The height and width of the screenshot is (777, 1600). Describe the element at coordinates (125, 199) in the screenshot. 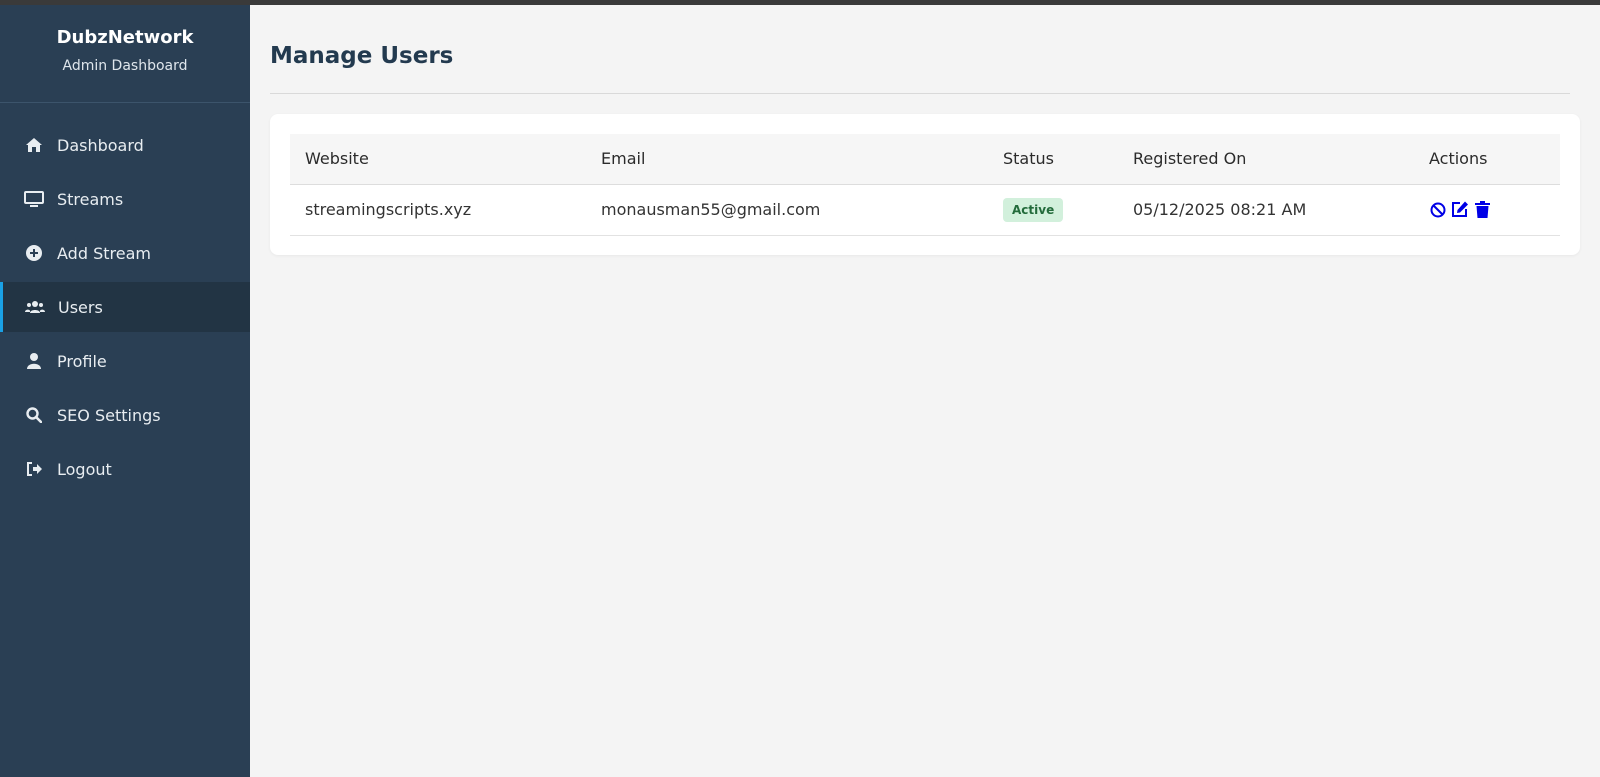

I see `sidebar-item-streams: Streams` at that location.